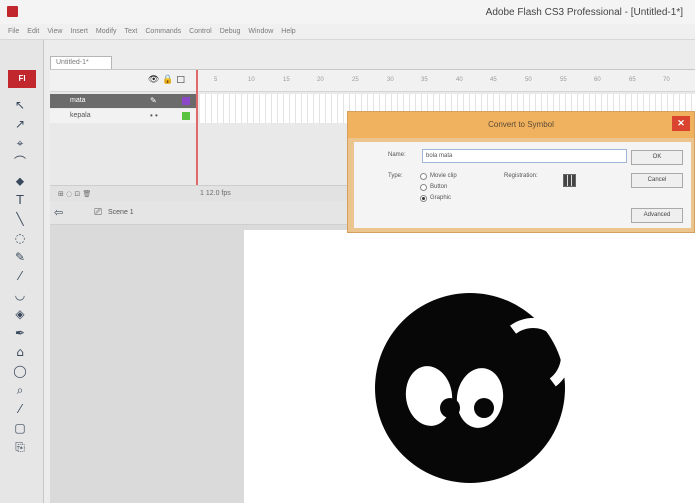 The image size is (695, 503). I want to click on menu-debug: Debug, so click(230, 31).